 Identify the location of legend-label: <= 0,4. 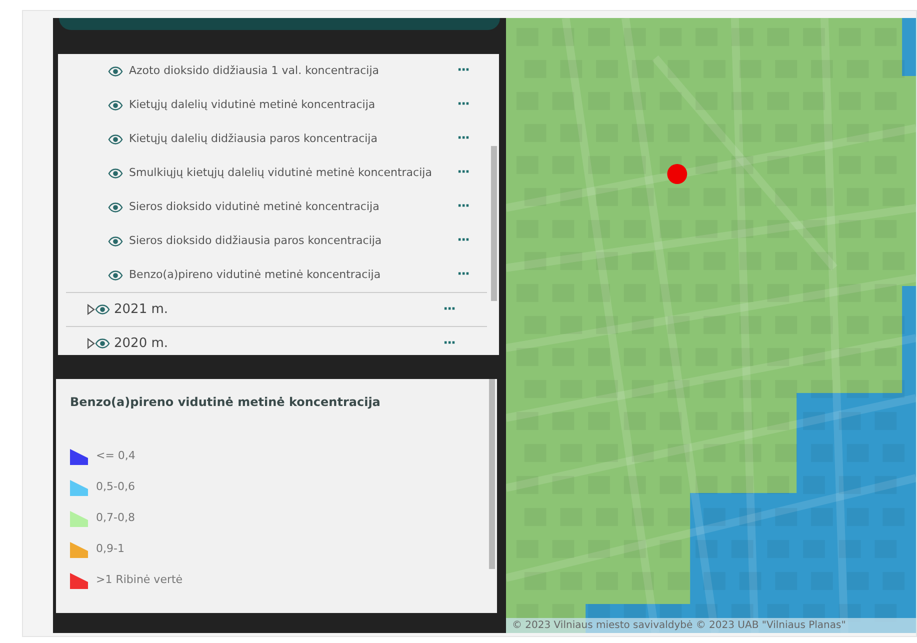
(116, 456).